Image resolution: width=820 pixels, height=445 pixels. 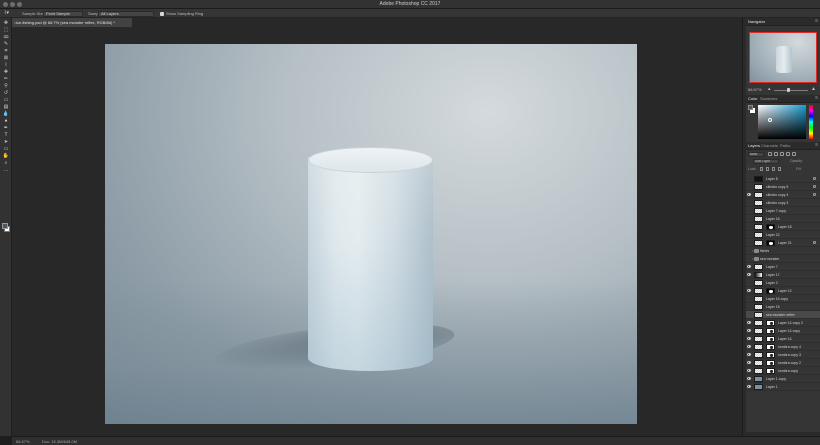 What do you see at coordinates (776, 154) in the screenshot?
I see `filter-adjustment-icon` at bounding box center [776, 154].